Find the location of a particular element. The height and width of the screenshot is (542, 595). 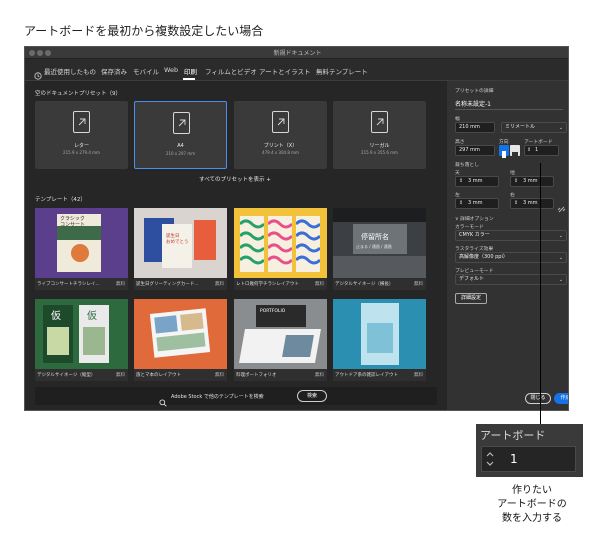

portfolio-cover: PORTFOLIO is located at coordinates (281, 316).